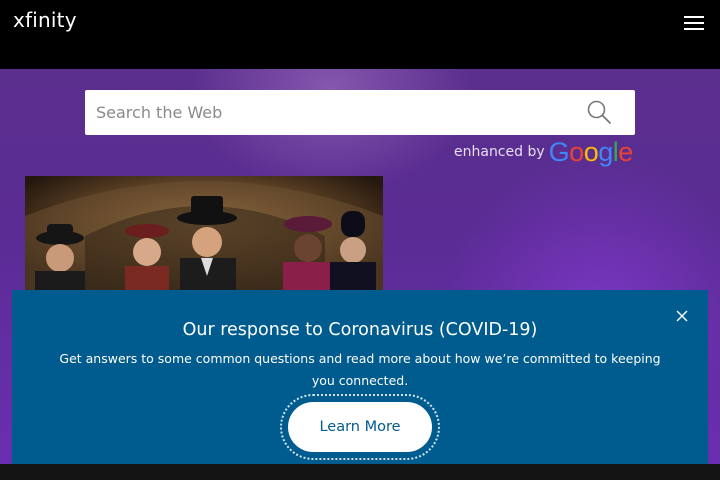 The width and height of the screenshot is (720, 480). Describe the element at coordinates (360, 472) in the screenshot. I see `bottom-strip` at that location.